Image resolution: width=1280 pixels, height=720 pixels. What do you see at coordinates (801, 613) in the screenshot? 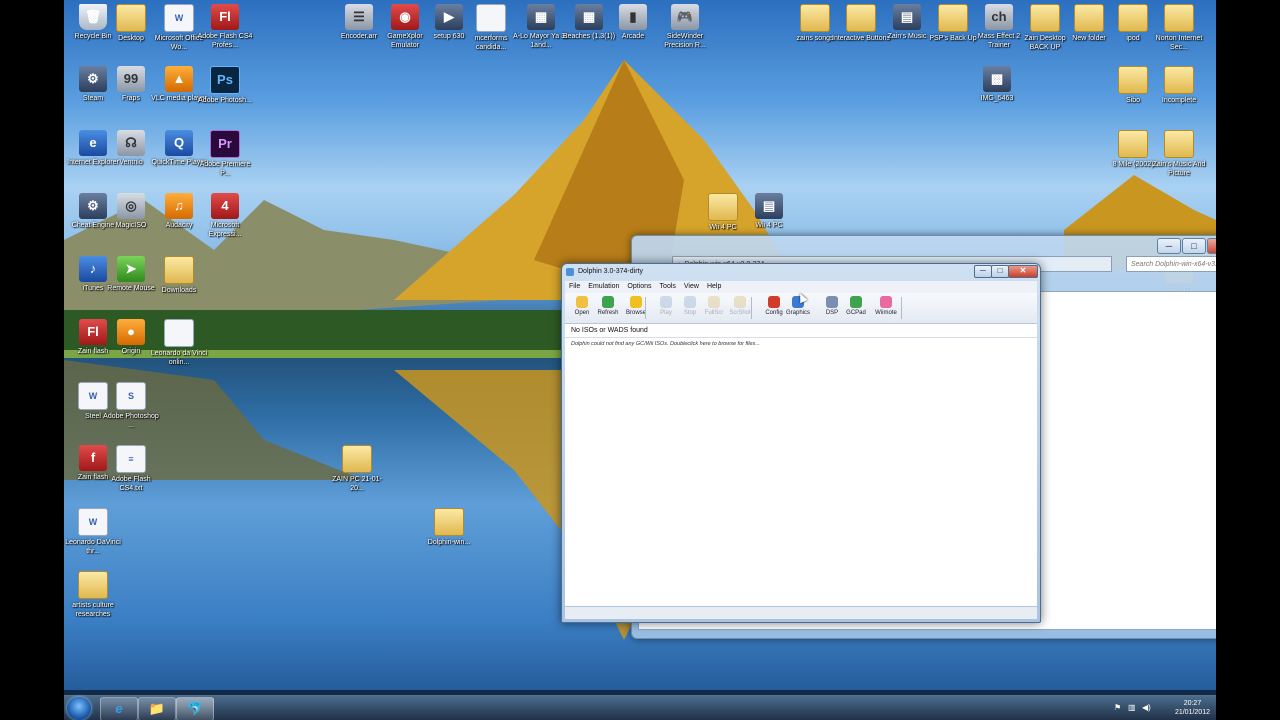
I see `status-bar` at bounding box center [801, 613].